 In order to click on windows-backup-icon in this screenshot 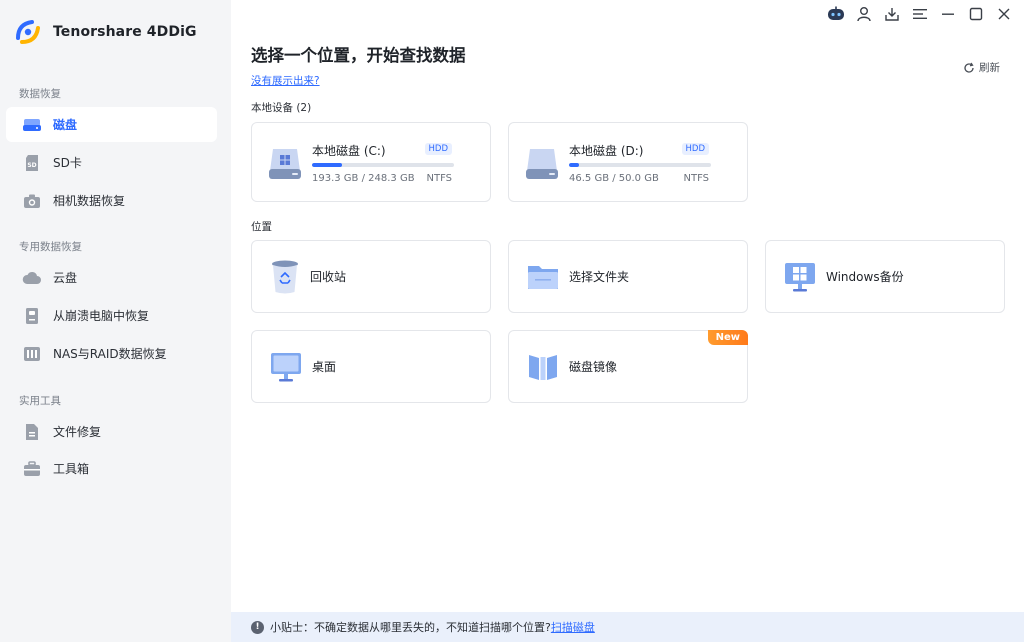, I will do `click(800, 276)`.